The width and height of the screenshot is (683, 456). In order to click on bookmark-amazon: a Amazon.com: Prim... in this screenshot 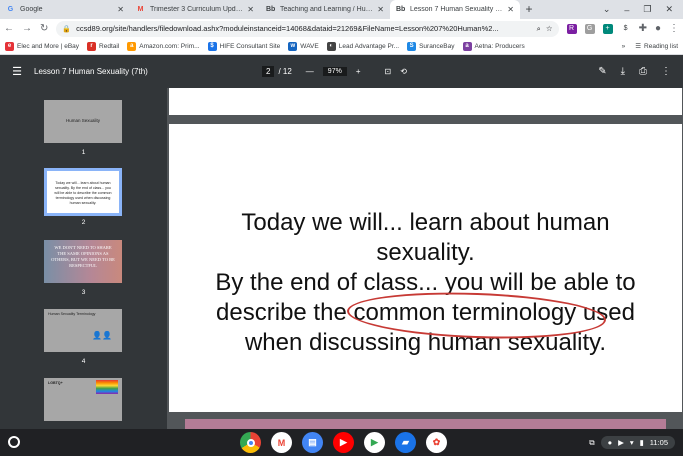, I will do `click(163, 46)`.